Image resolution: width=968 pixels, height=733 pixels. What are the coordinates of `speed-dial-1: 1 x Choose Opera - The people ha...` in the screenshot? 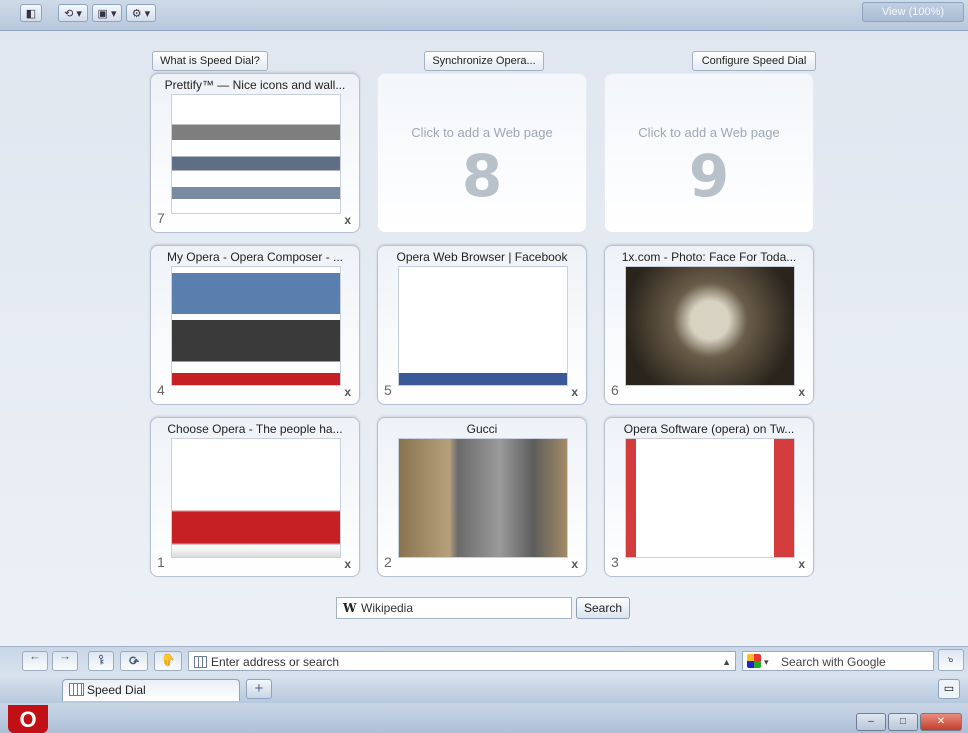 It's located at (255, 497).